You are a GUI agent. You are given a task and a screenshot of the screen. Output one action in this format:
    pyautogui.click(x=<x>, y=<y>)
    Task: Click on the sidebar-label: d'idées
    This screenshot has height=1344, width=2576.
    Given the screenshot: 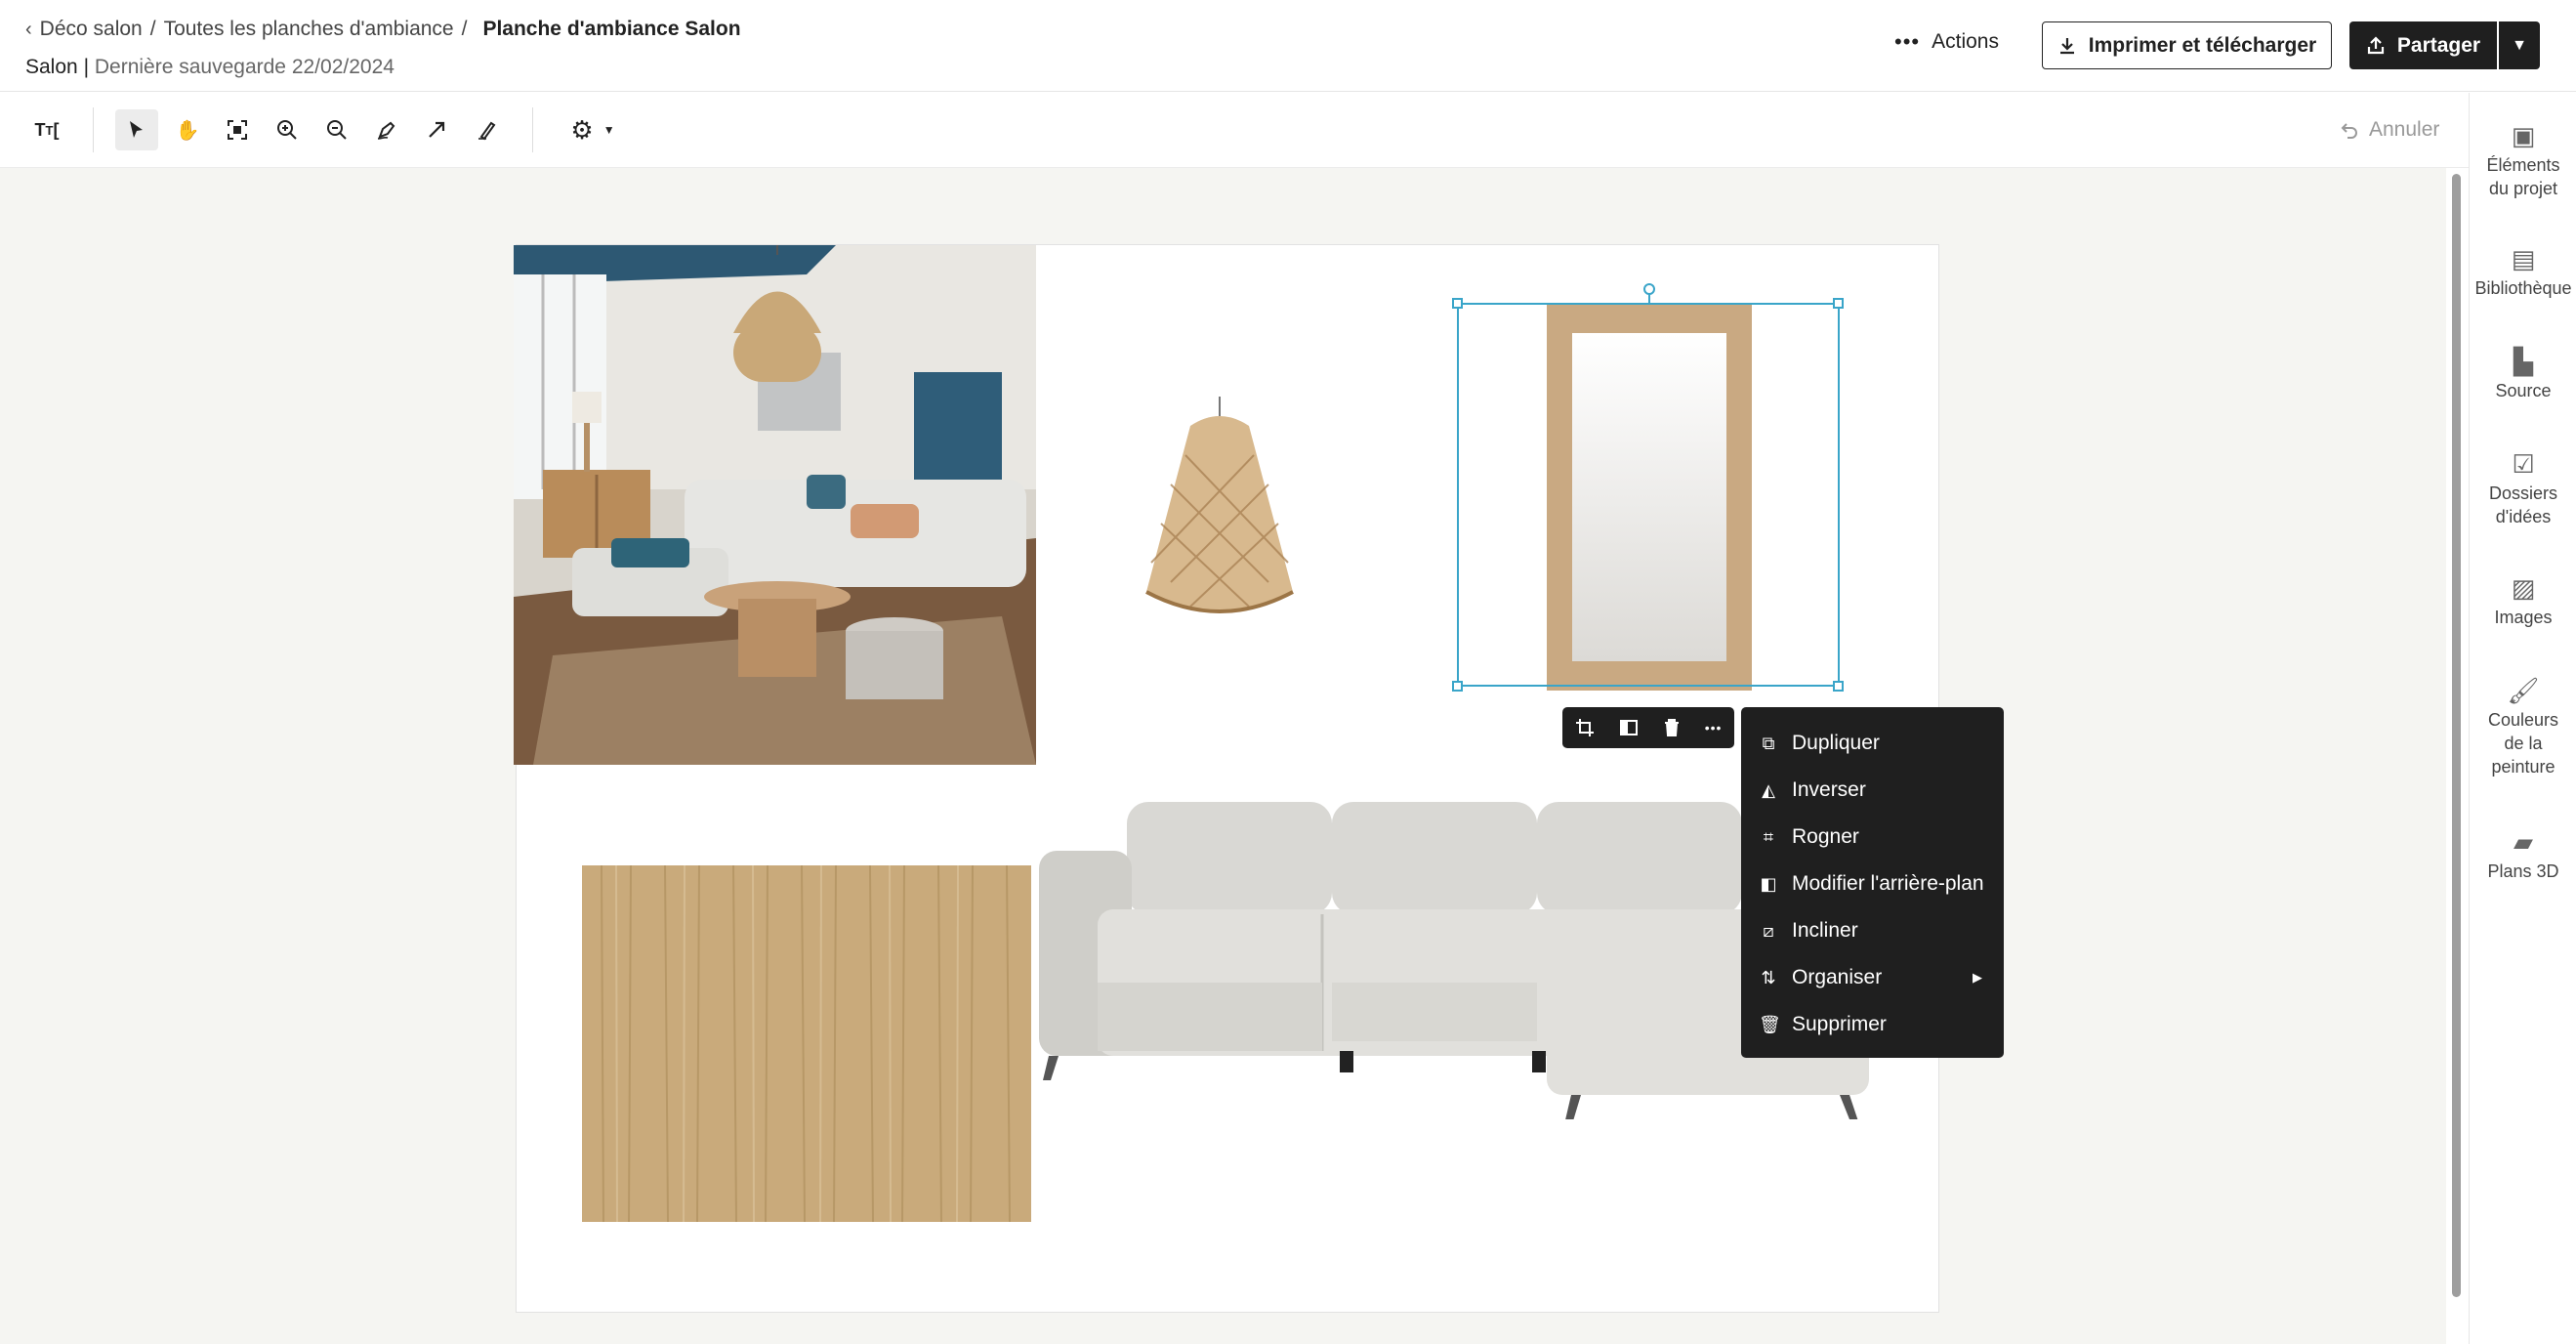 What is the action you would take?
    pyautogui.click(x=2523, y=516)
    